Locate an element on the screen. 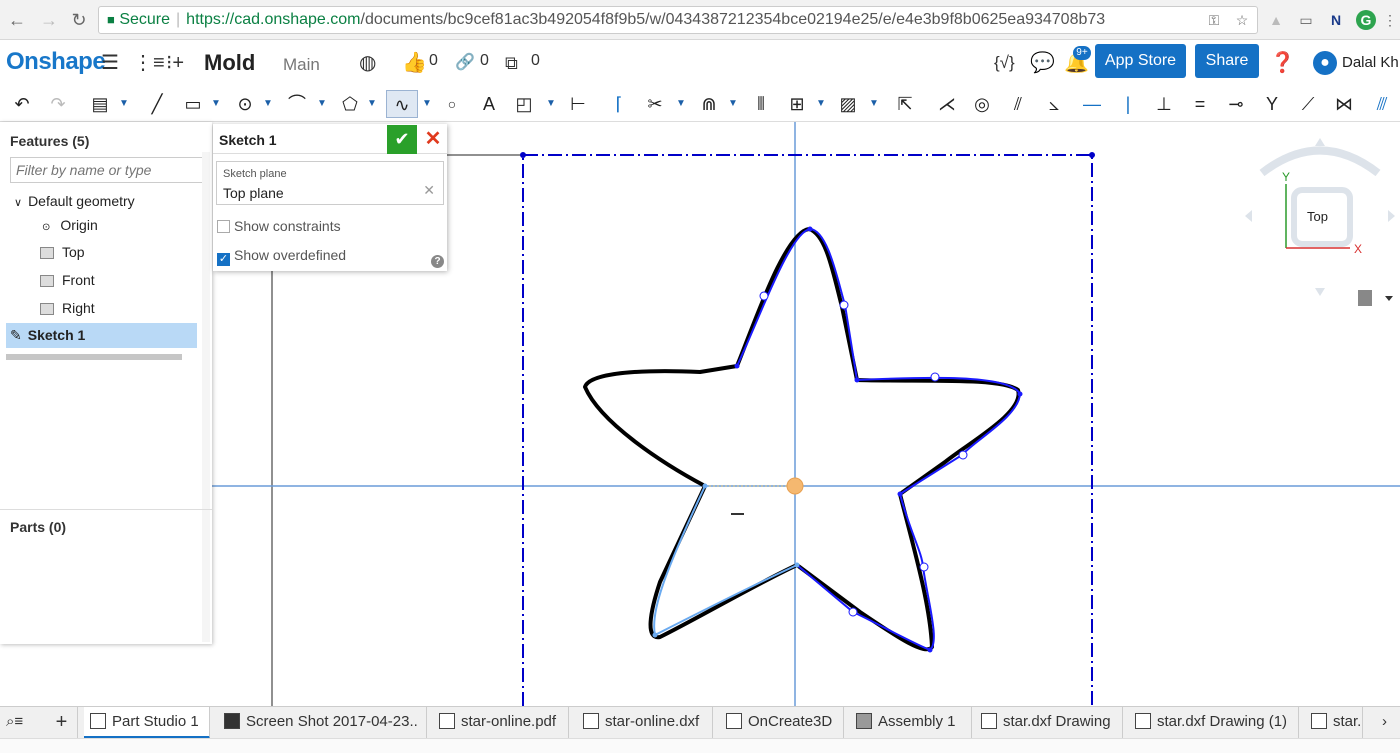 The width and height of the screenshot is (1400, 753). coincident-icon: ⋌ is located at coordinates (947, 104).